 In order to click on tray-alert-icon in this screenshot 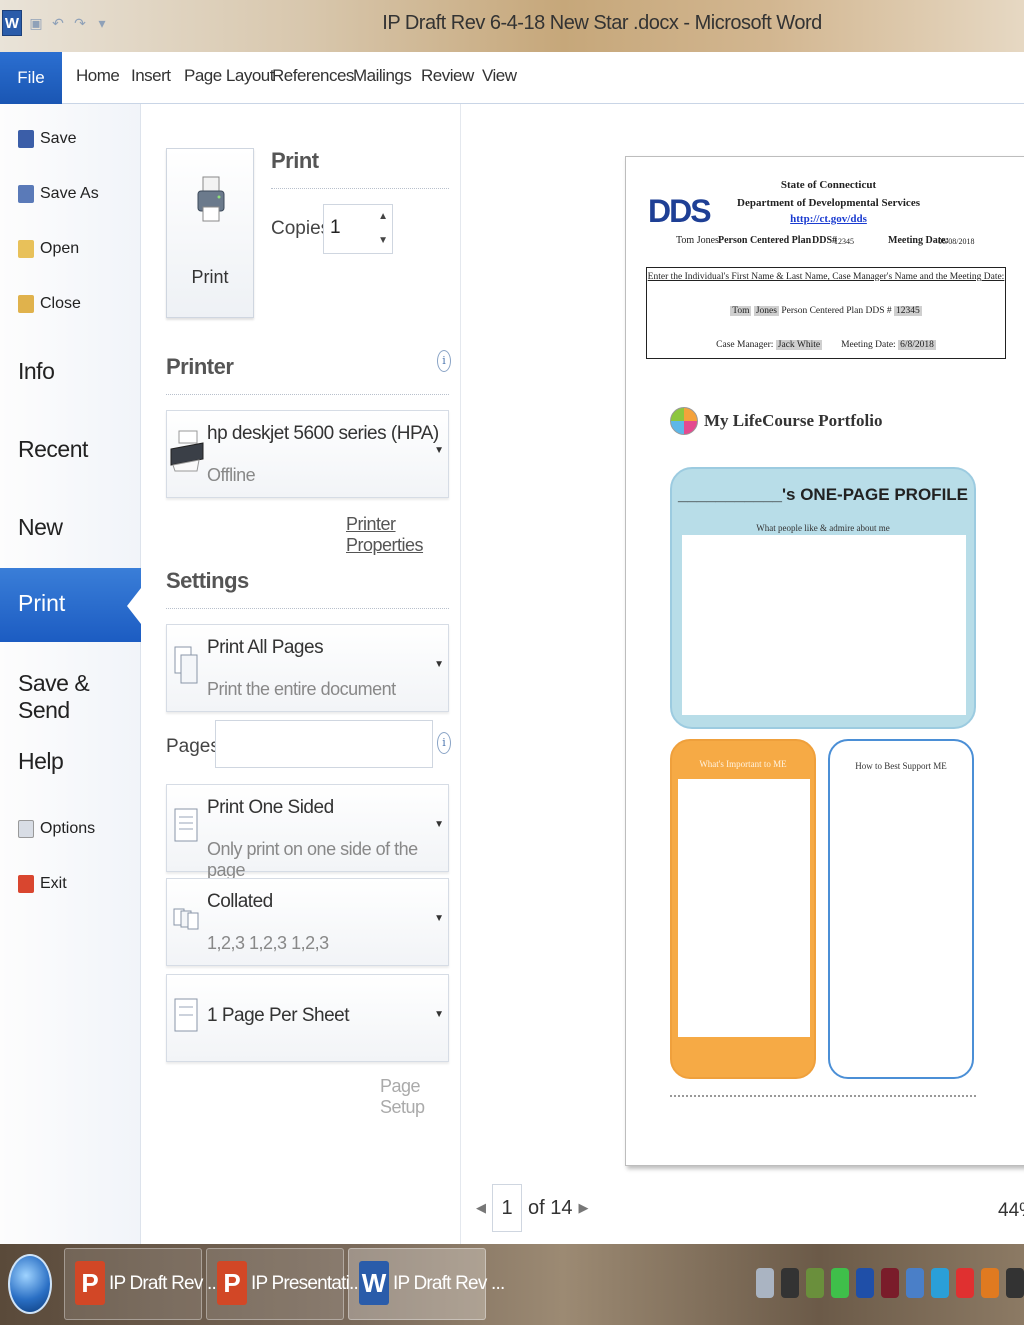, I will do `click(965, 1283)`.